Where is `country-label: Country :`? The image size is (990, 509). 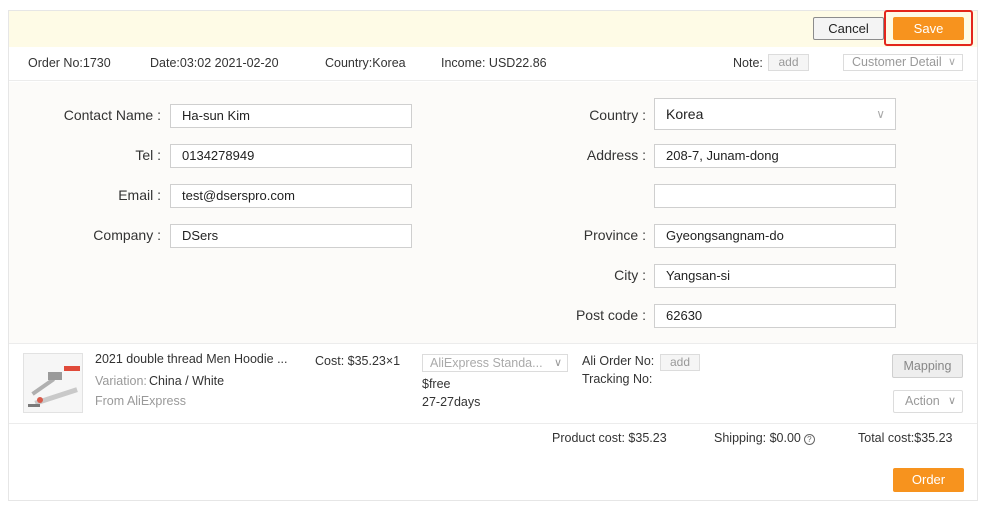 country-label: Country : is located at coordinates (617, 115).